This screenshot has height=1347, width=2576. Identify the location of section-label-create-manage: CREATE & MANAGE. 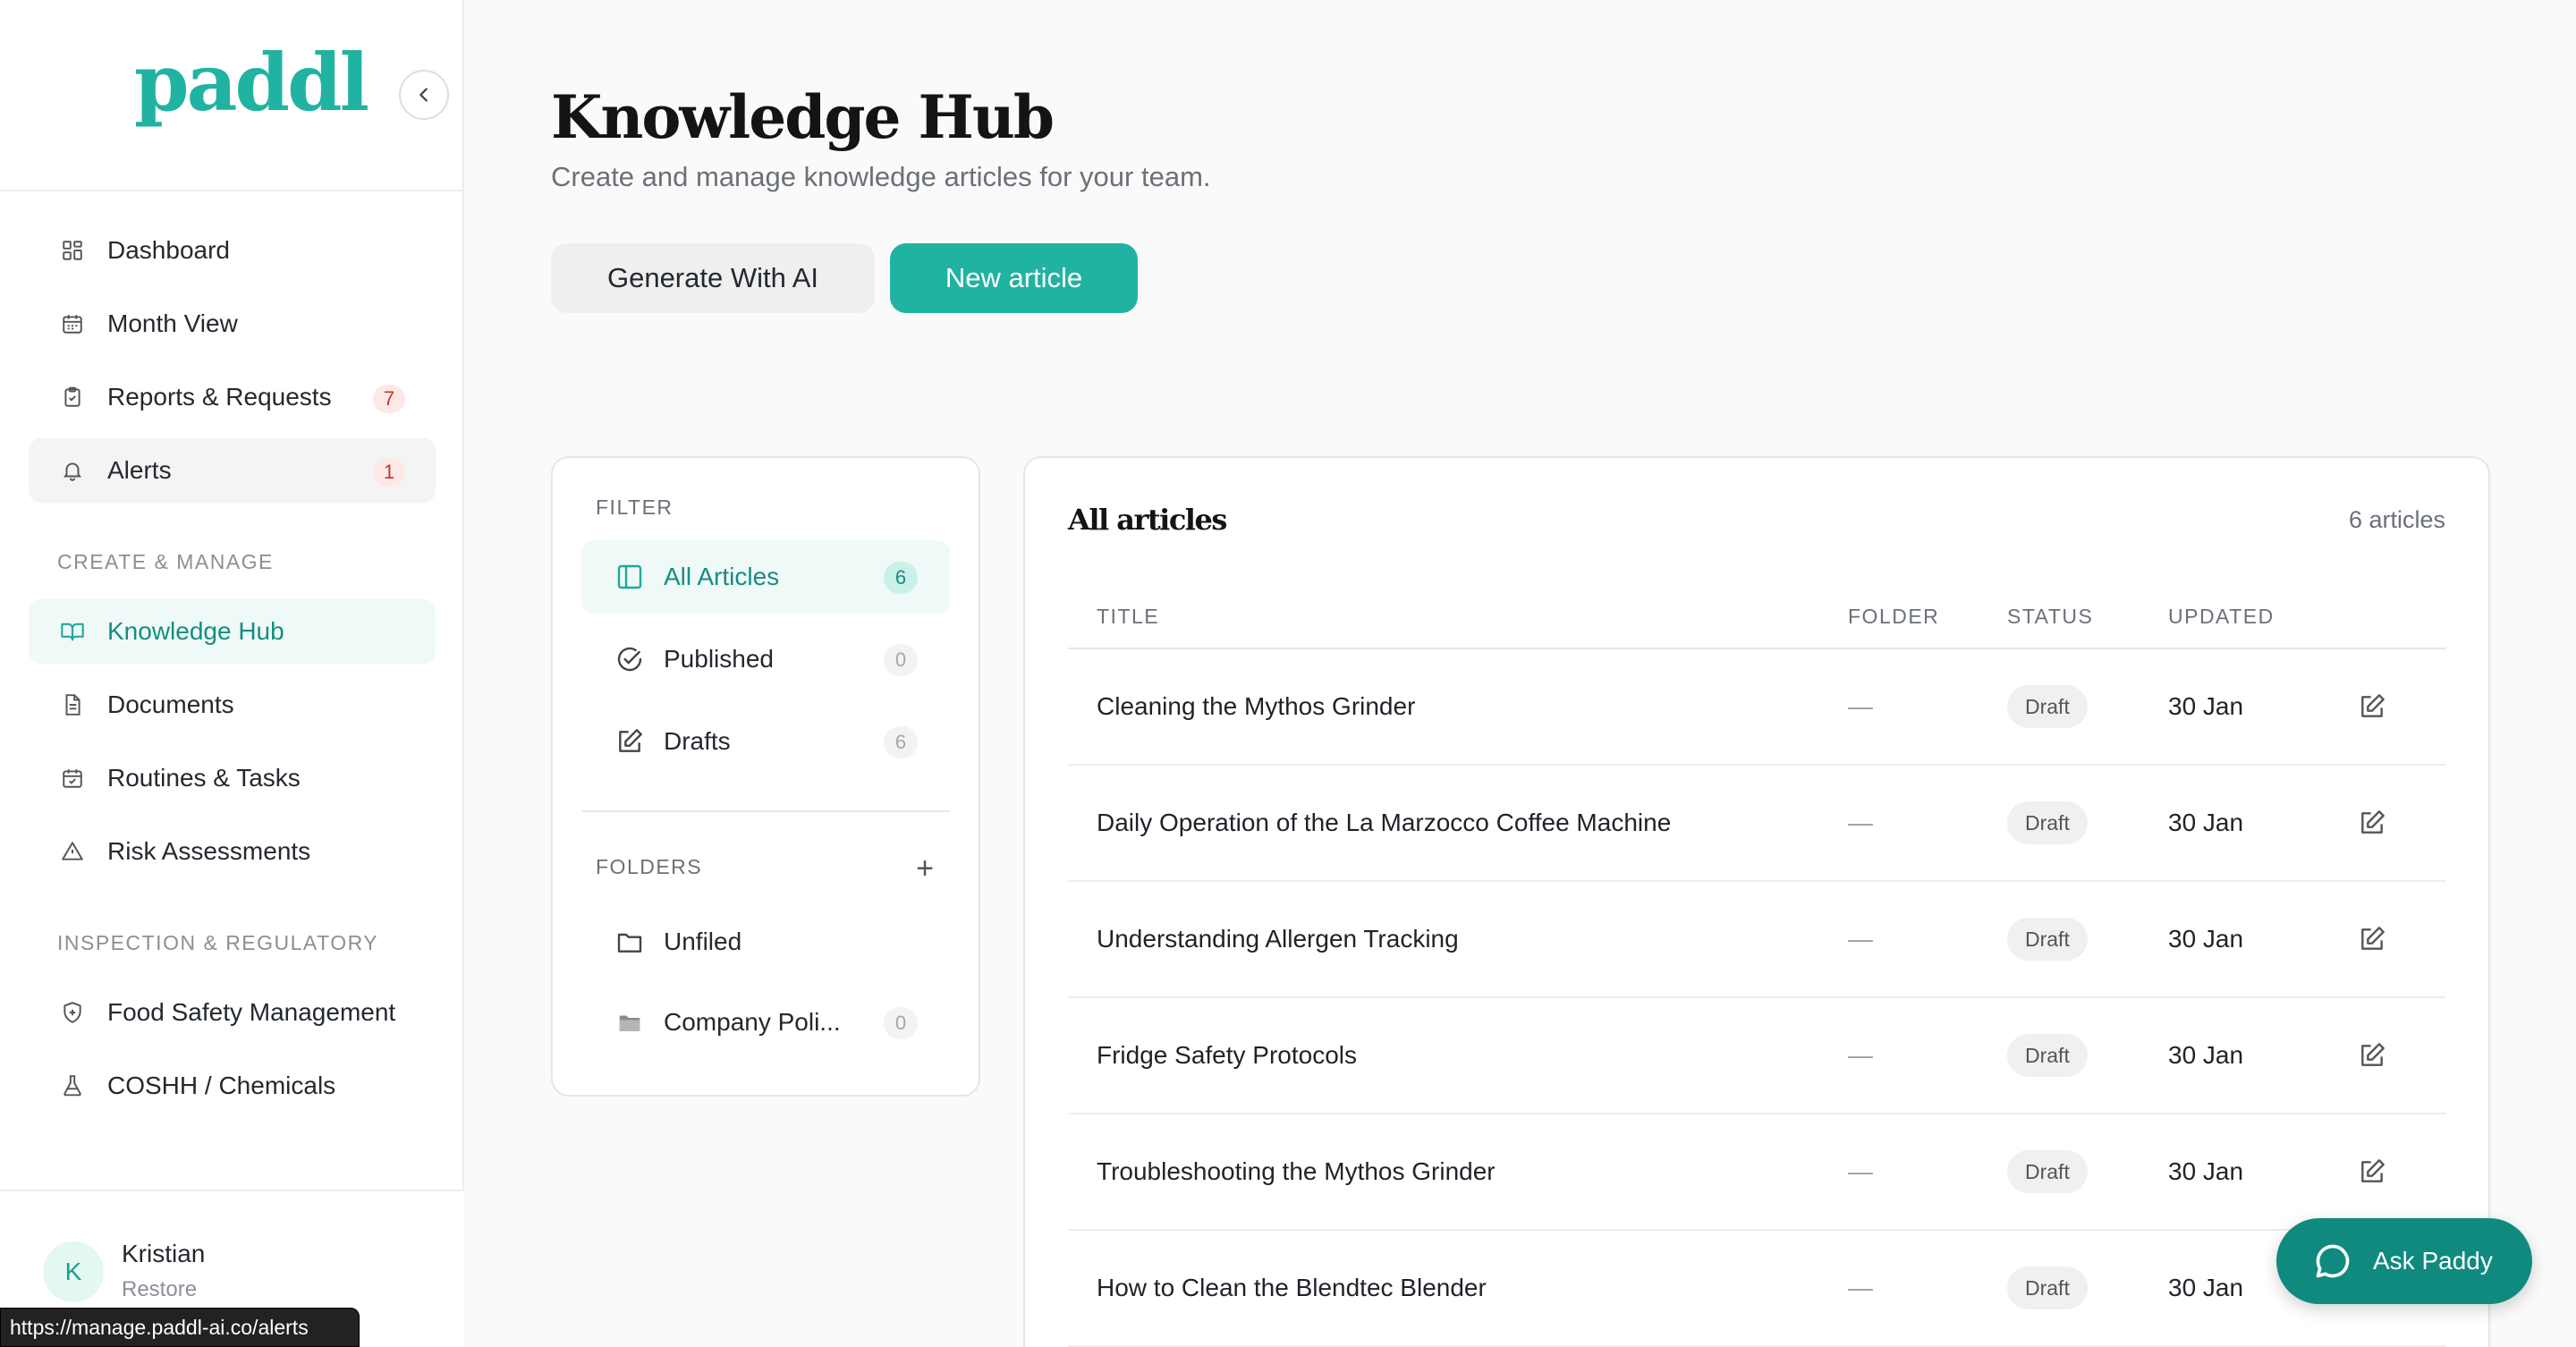
(165, 561).